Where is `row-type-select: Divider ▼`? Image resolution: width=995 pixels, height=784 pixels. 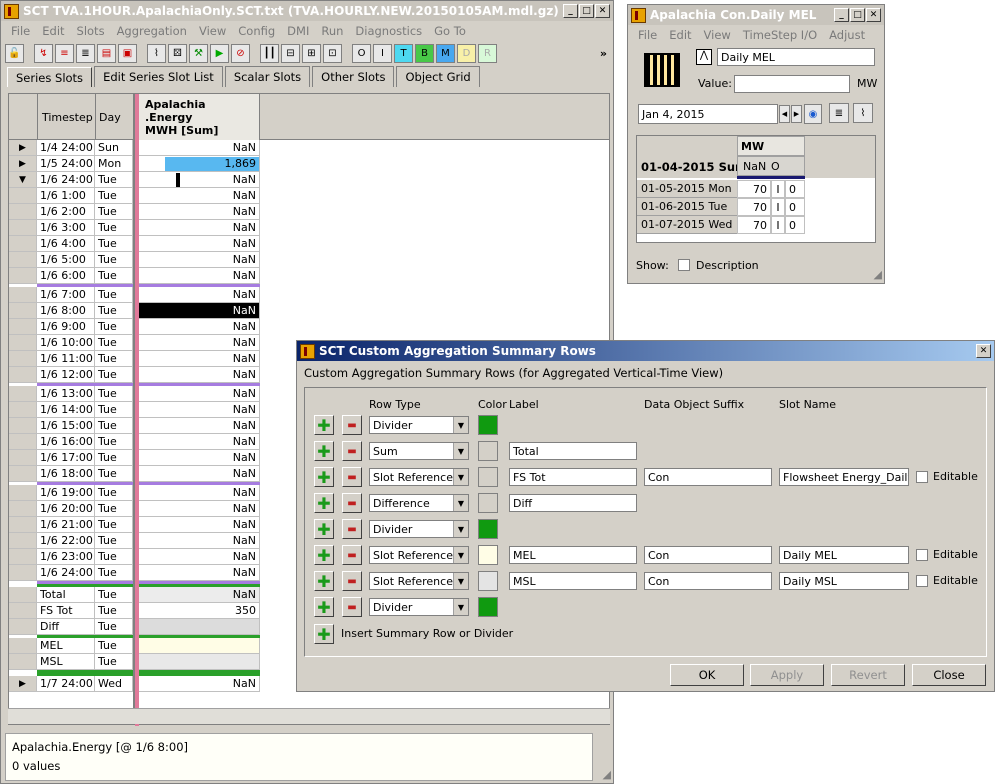
row-type-select: Divider ▼ is located at coordinates (419, 425).